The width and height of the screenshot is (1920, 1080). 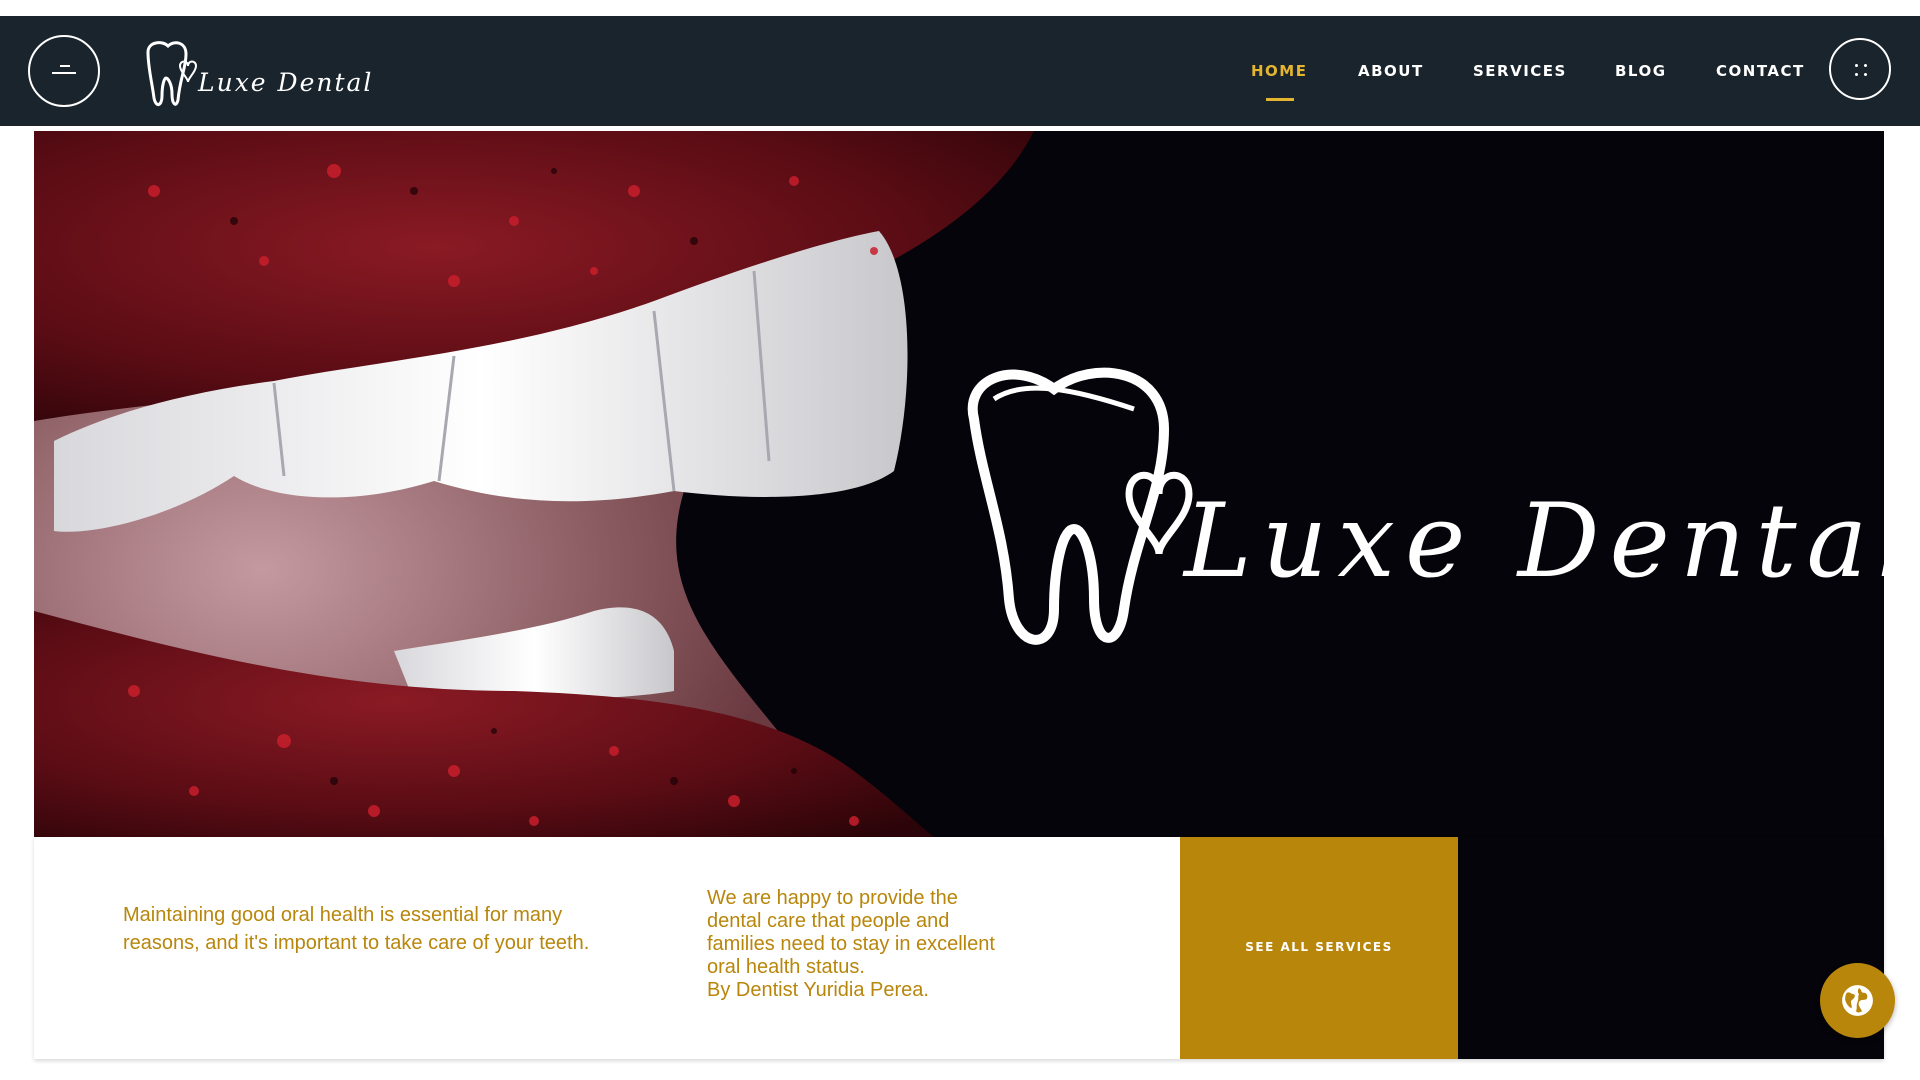 I want to click on intro-text-line: We are happy to provide the, so click(x=832, y=898).